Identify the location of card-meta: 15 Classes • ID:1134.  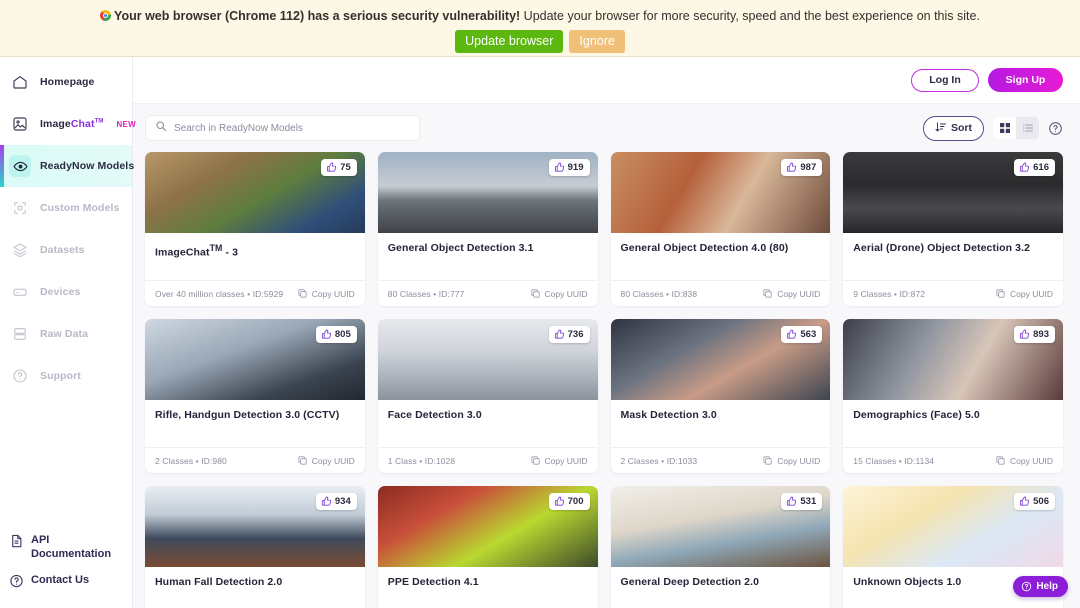
(894, 460).